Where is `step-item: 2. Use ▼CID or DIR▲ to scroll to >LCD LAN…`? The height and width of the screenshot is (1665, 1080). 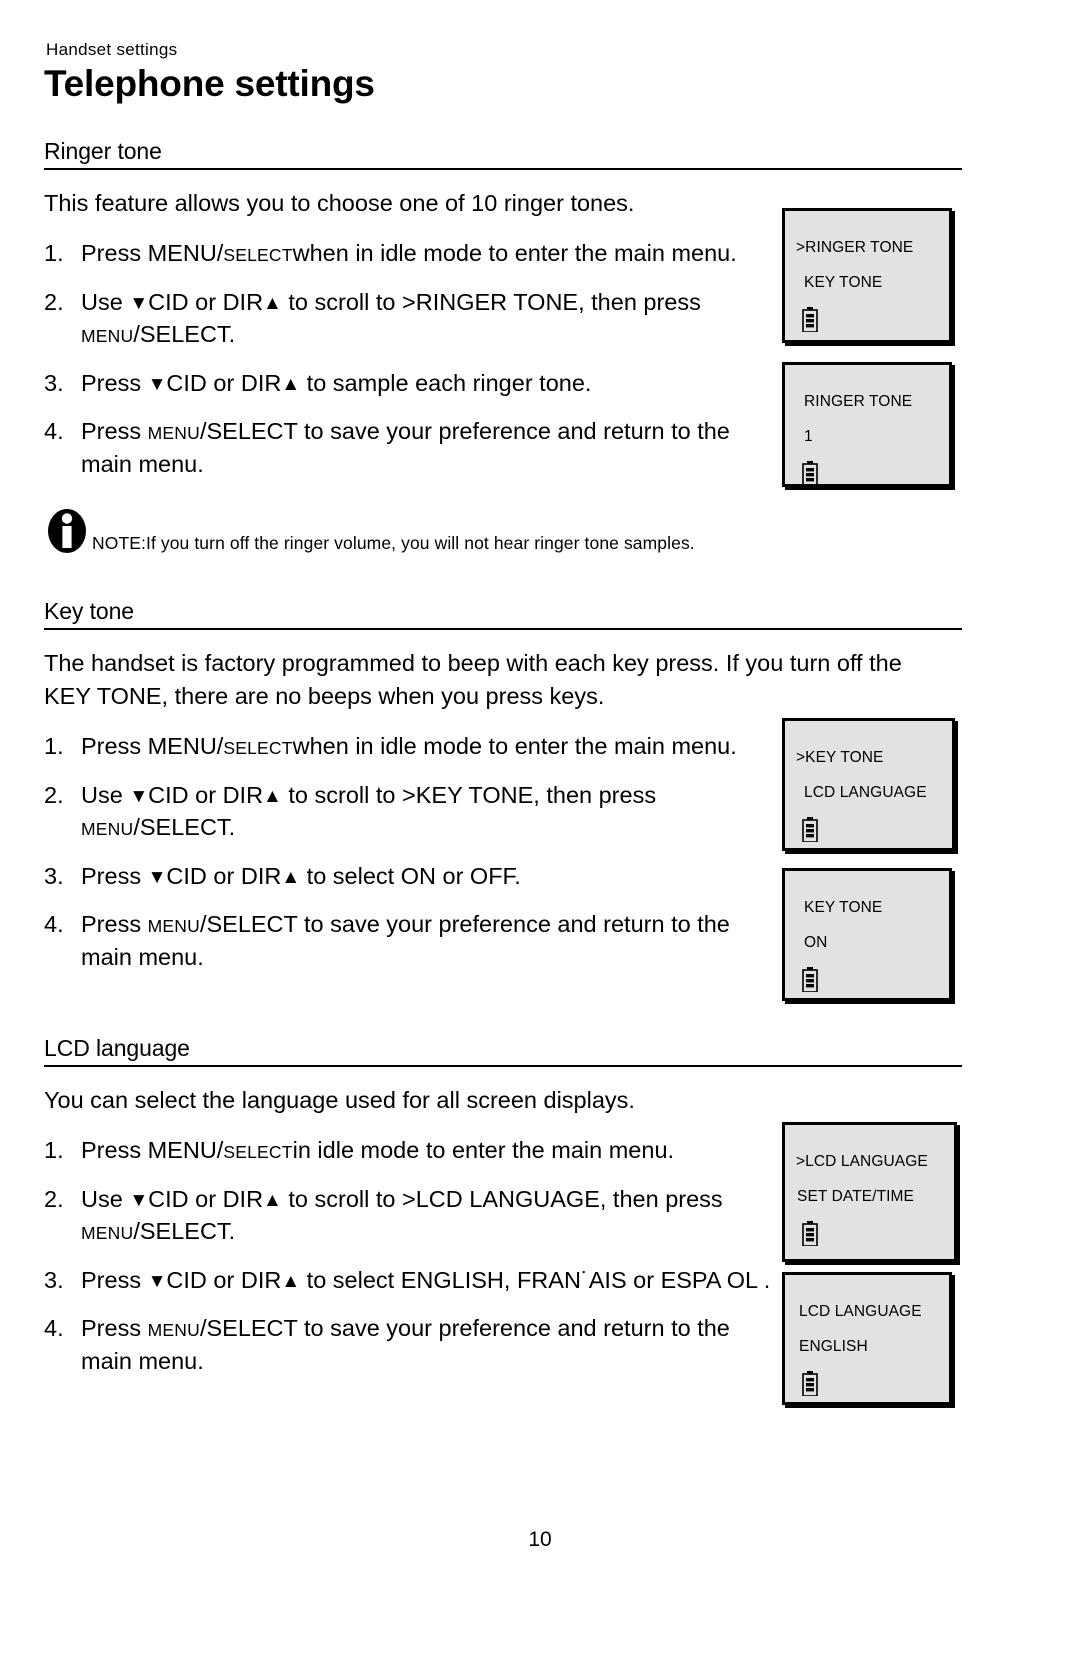
step-item: 2. Use ▼CID or DIR▲ to scroll to >LCD LAN… is located at coordinates (412, 1216).